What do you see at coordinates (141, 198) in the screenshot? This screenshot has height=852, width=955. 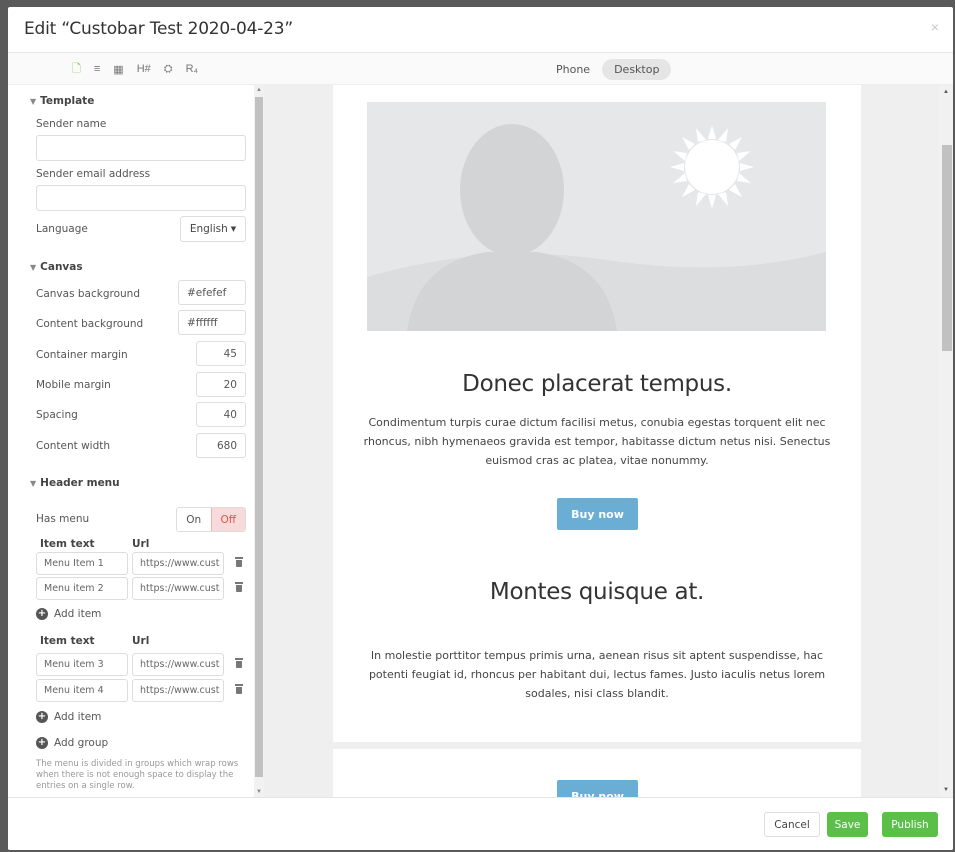 I see `sender-email-input` at bounding box center [141, 198].